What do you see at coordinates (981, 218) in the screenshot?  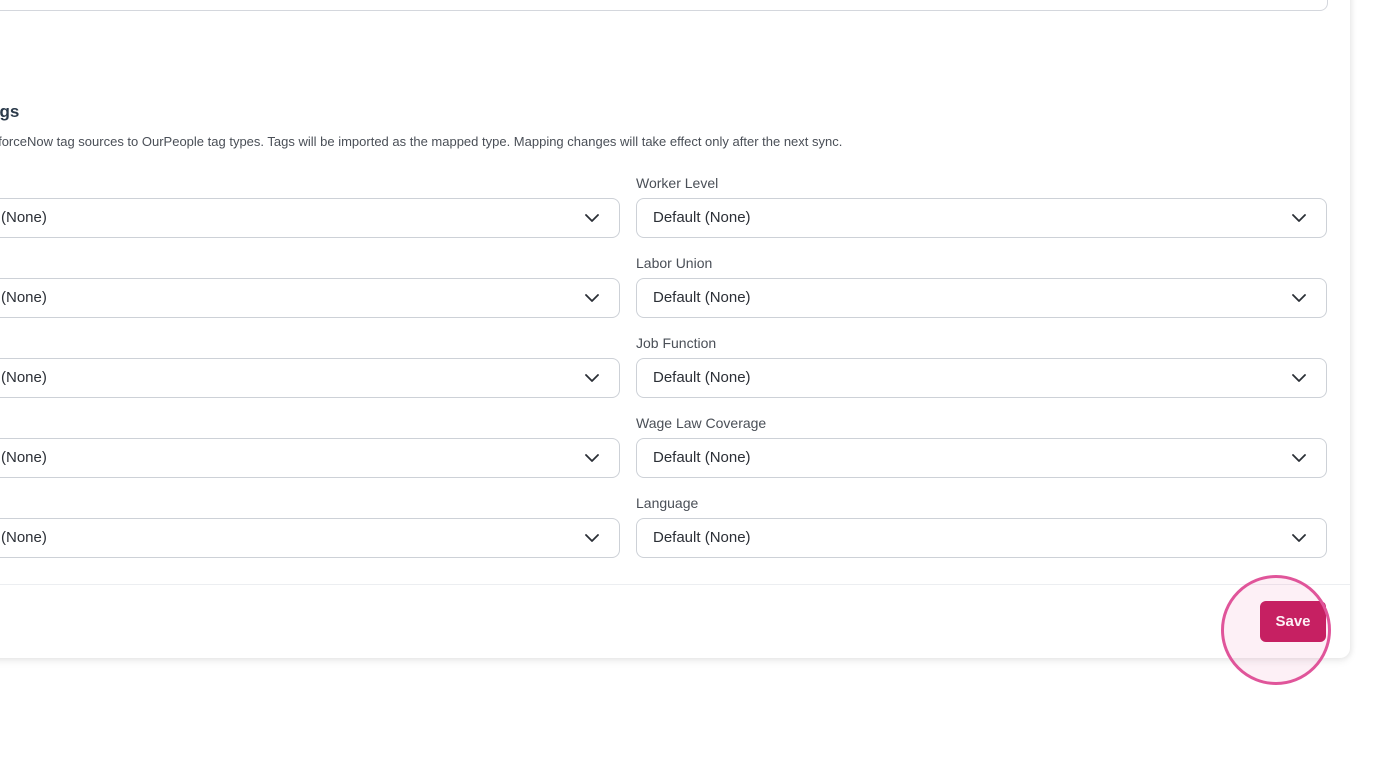 I see `worker-level-select: Default (None)` at bounding box center [981, 218].